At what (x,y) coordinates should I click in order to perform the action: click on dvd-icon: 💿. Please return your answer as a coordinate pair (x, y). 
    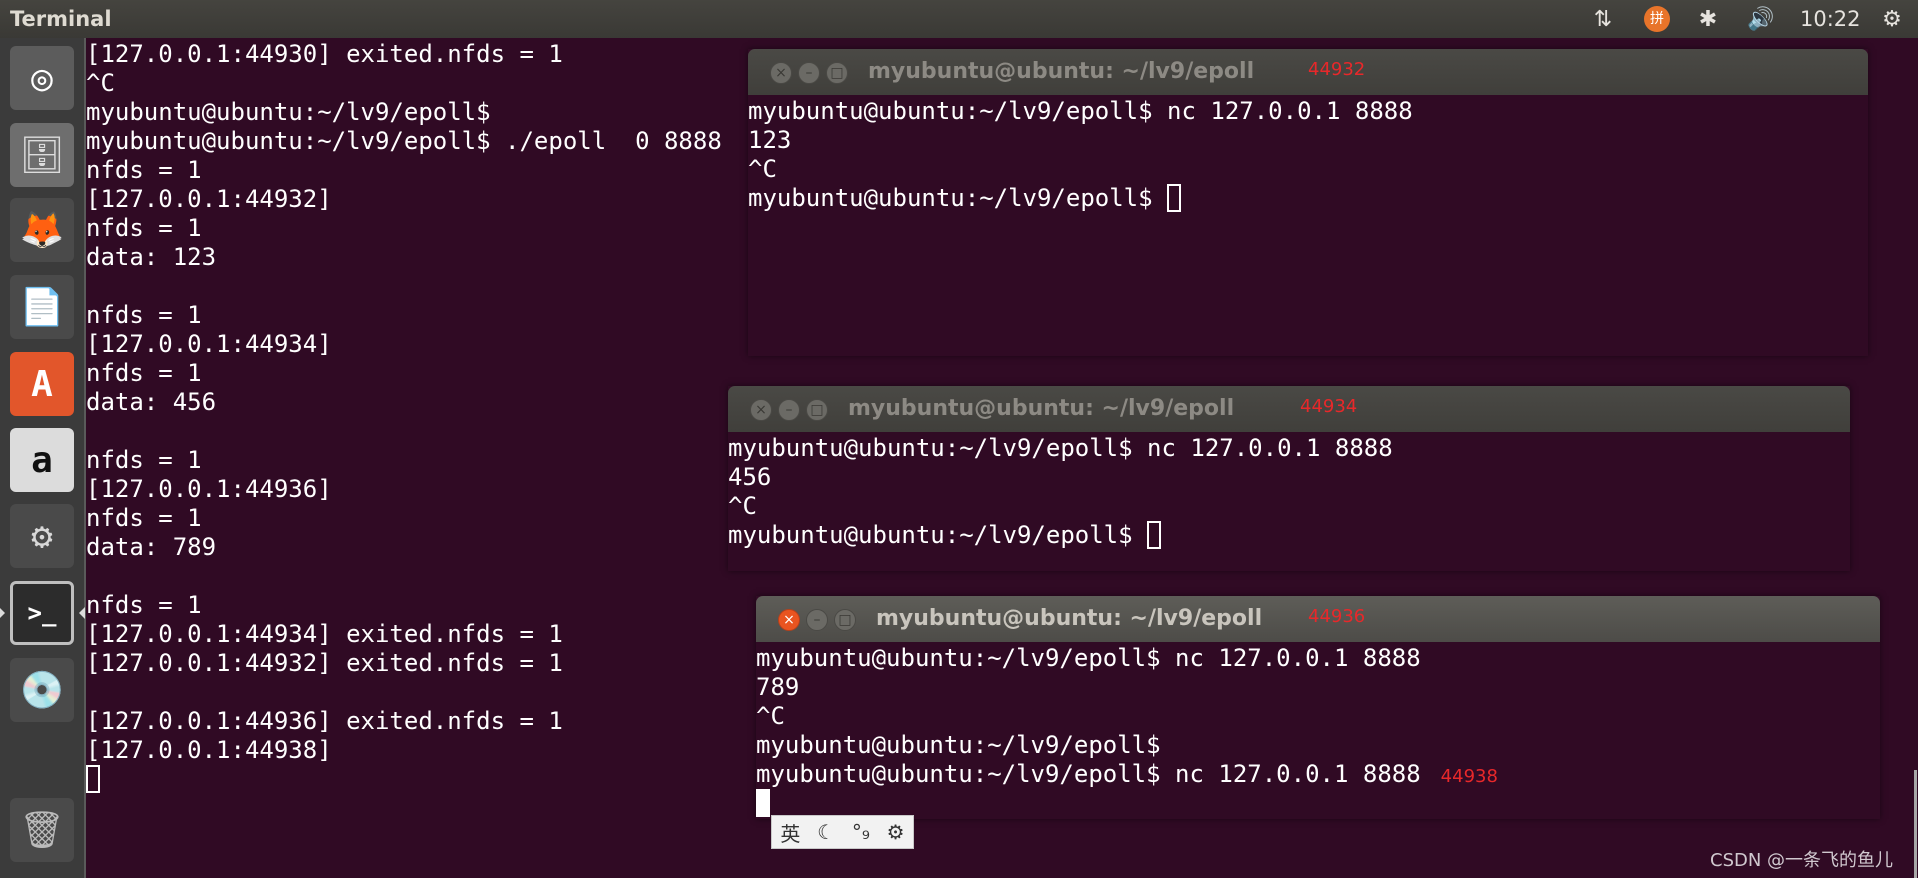
    Looking at the image, I should click on (42, 690).